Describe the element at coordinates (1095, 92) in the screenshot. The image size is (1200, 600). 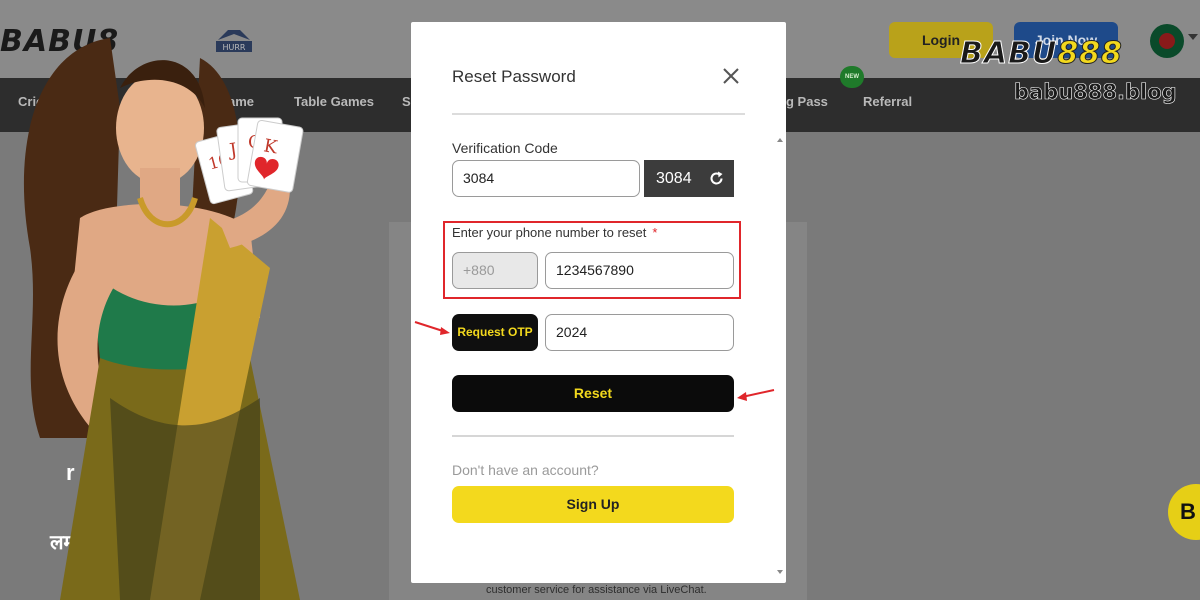
I see `watermark-url: babu888.blog` at that location.